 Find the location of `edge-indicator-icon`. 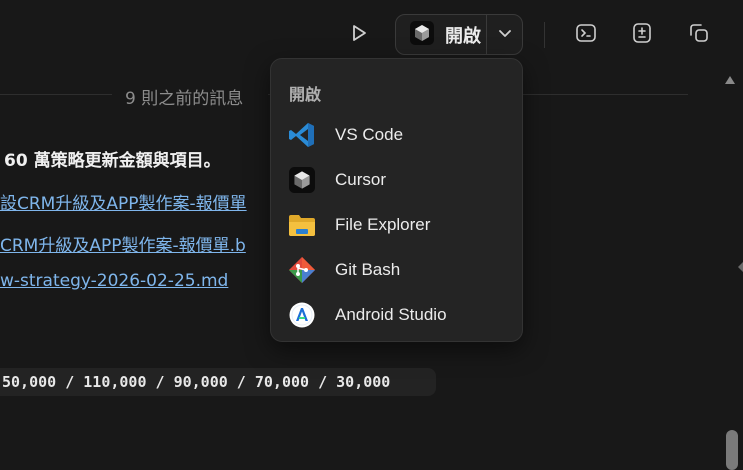

edge-indicator-icon is located at coordinates (740, 267).